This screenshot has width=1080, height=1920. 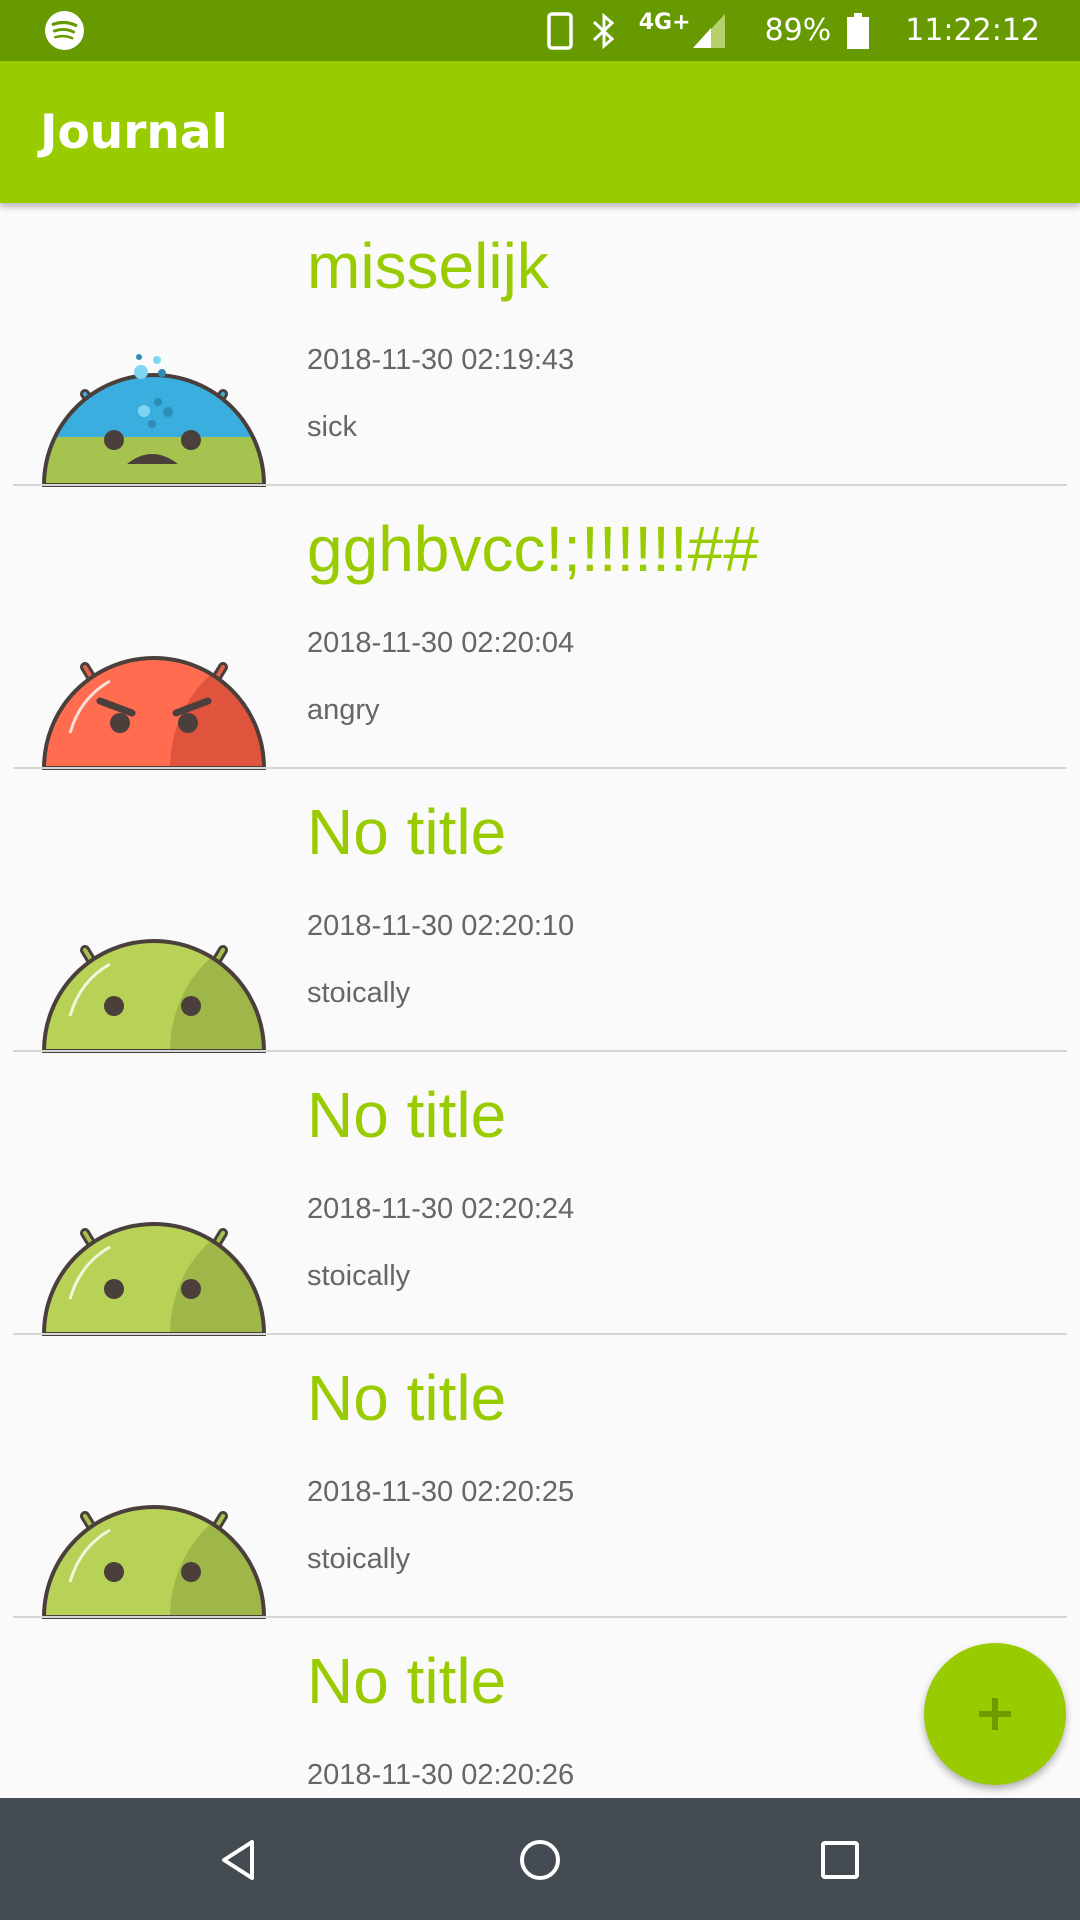 What do you see at coordinates (540, 132) in the screenshot?
I see `app-bar: Journal` at bounding box center [540, 132].